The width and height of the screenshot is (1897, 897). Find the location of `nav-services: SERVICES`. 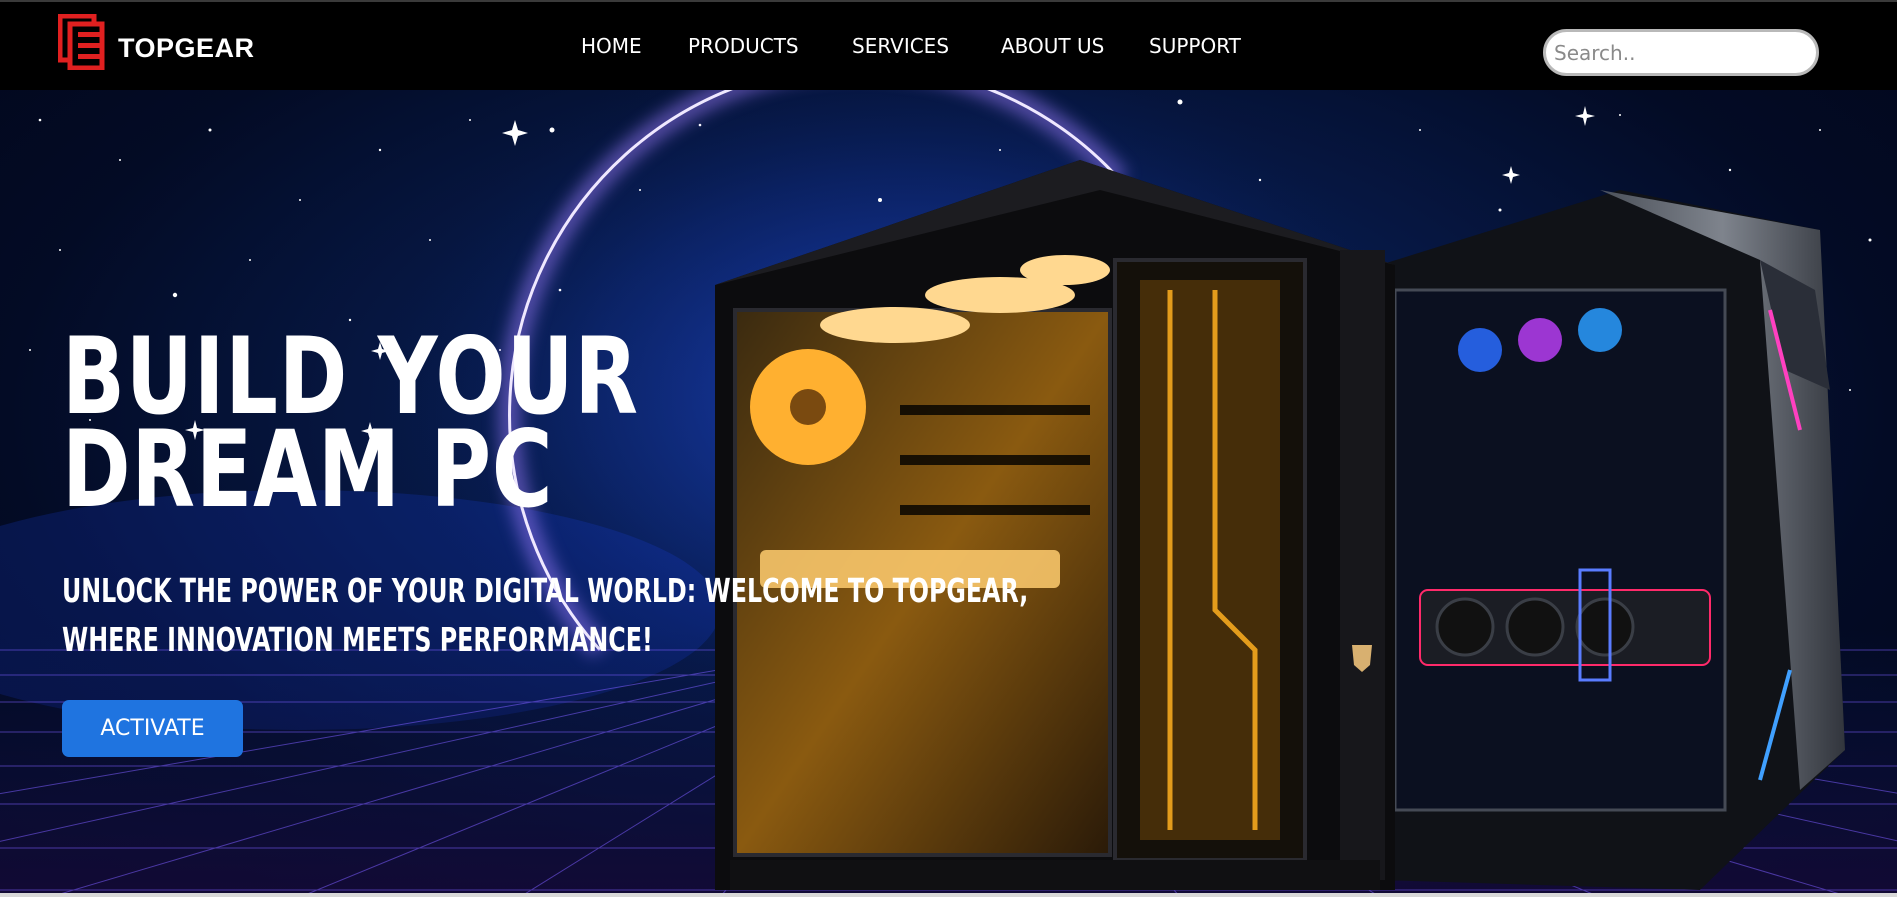

nav-services: SERVICES is located at coordinates (900, 46).